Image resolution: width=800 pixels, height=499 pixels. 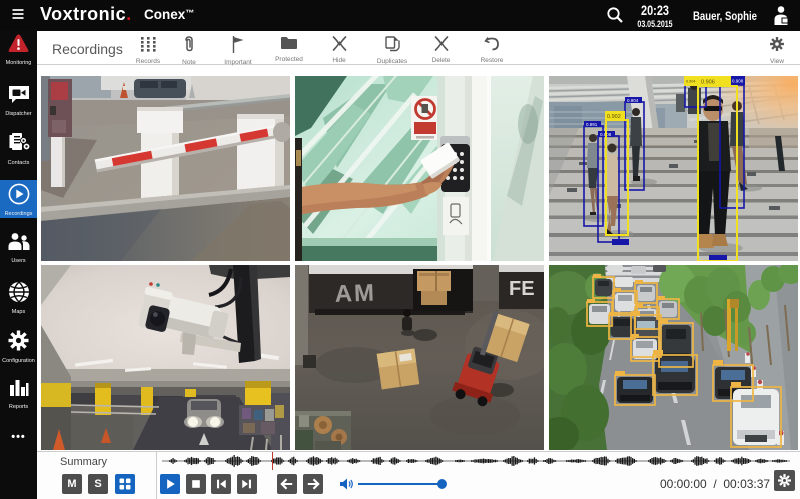 What do you see at coordinates (522, 289) in the screenshot?
I see `svg-text: FE` at bounding box center [522, 289].